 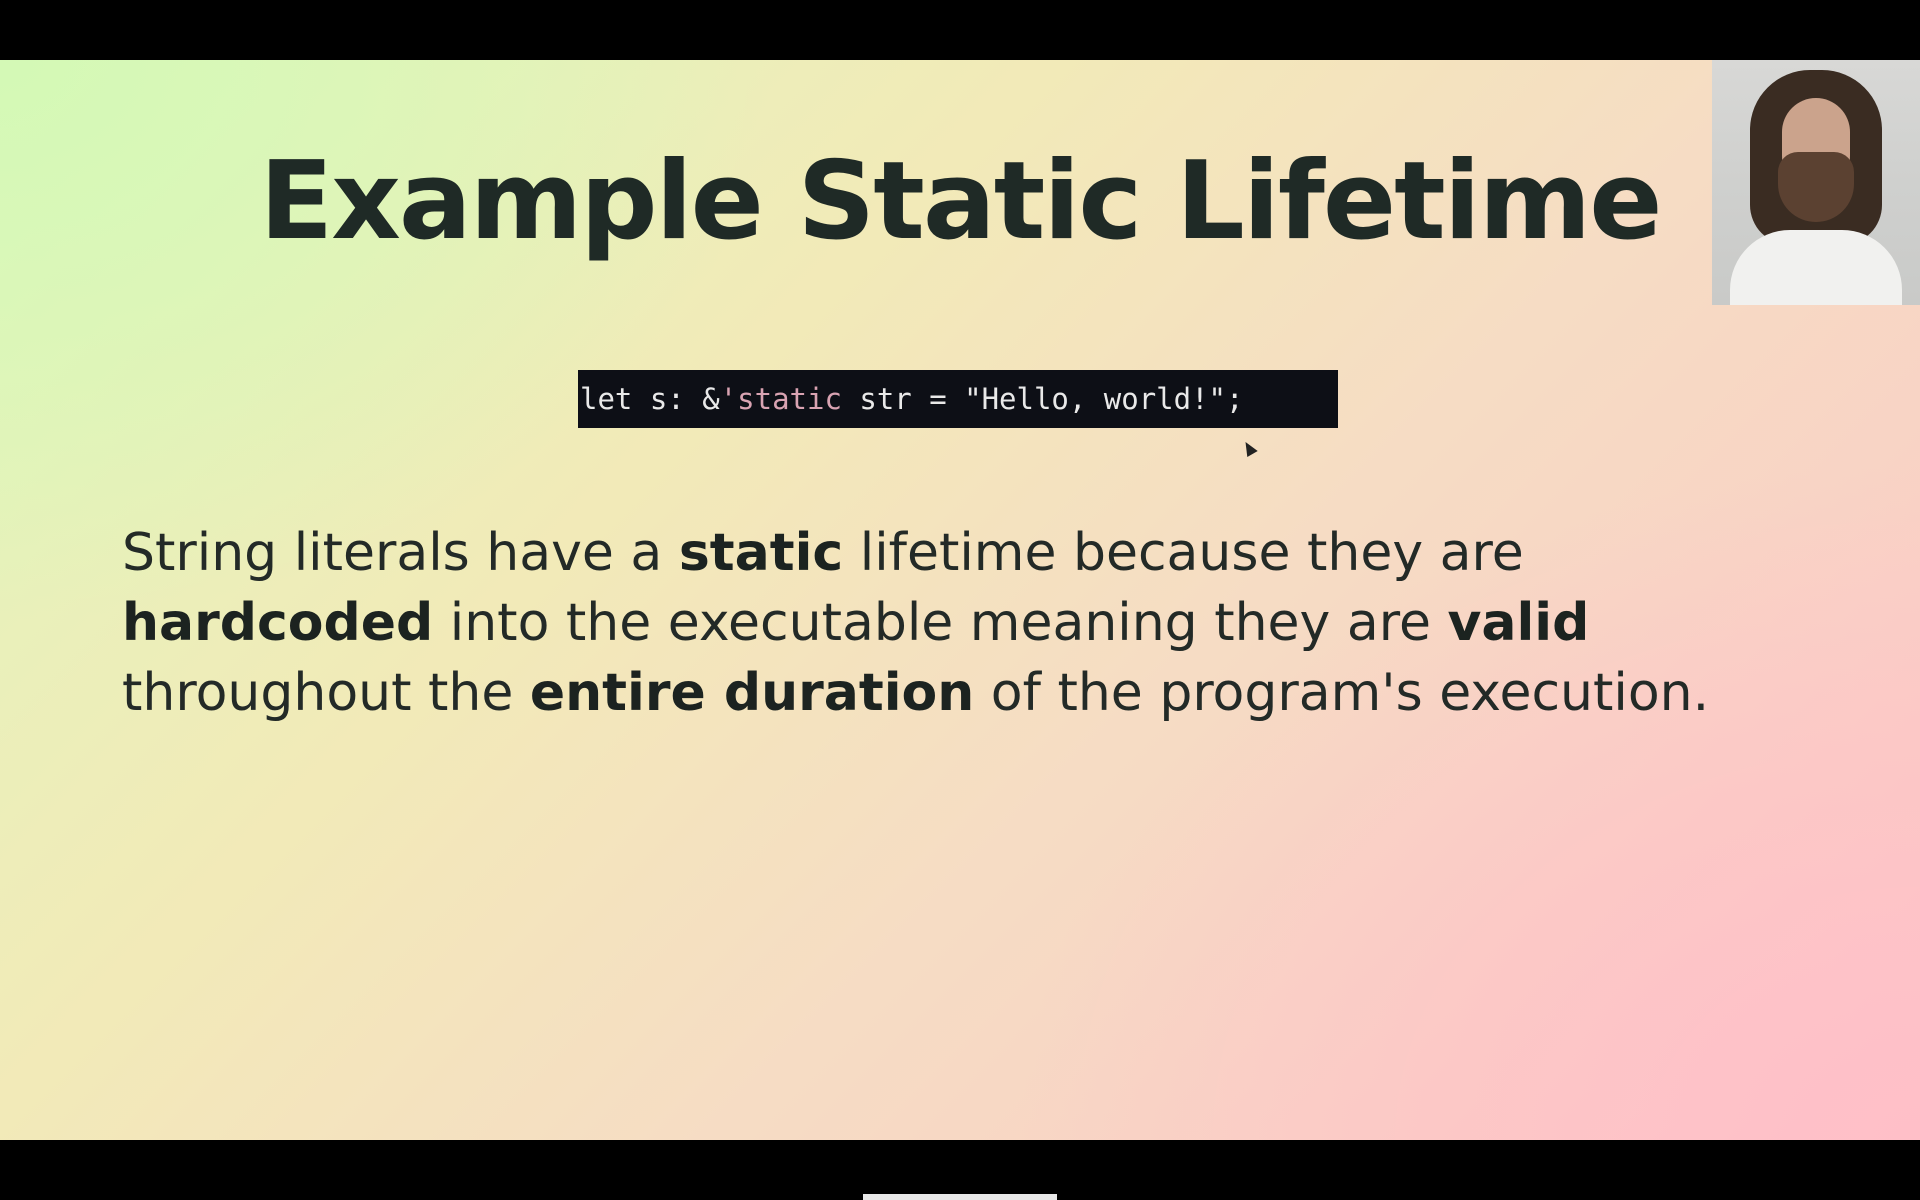 I want to click on mouse-pointer-icon, so click(x=1249, y=448).